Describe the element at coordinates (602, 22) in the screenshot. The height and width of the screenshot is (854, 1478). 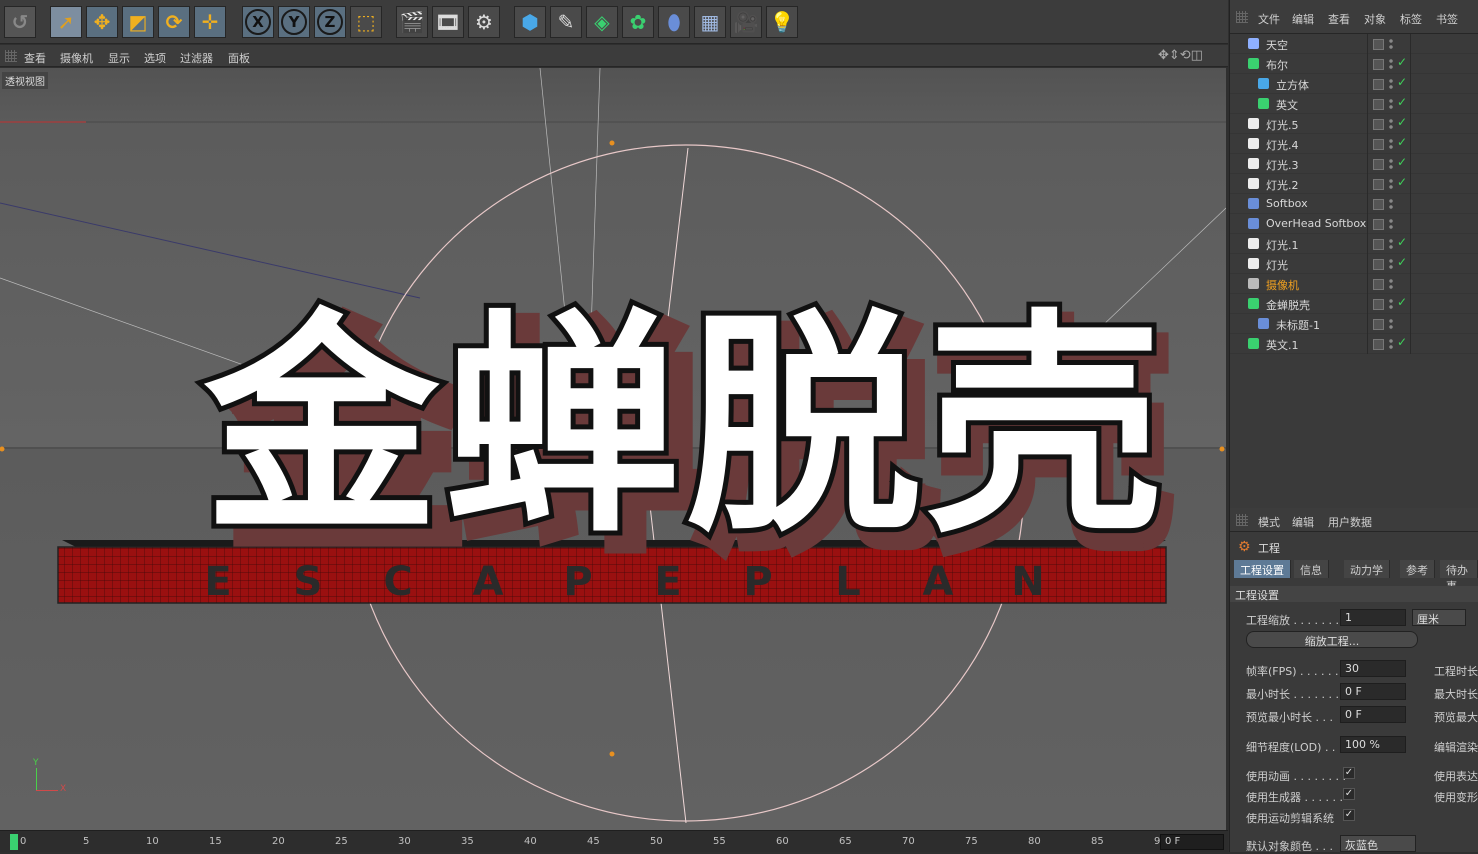
I see `subdivision-icon: ◈` at that location.